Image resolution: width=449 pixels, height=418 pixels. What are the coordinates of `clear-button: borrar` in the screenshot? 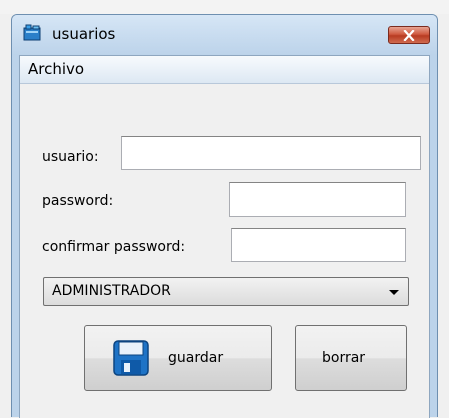 It's located at (351, 358).